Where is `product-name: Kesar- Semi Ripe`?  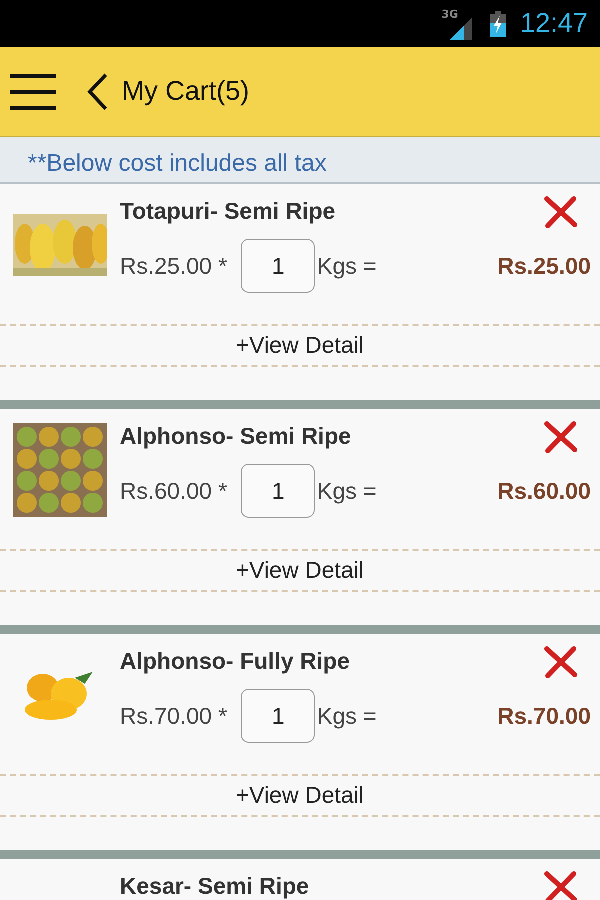 product-name: Kesar- Semi Ripe is located at coordinates (215, 886).